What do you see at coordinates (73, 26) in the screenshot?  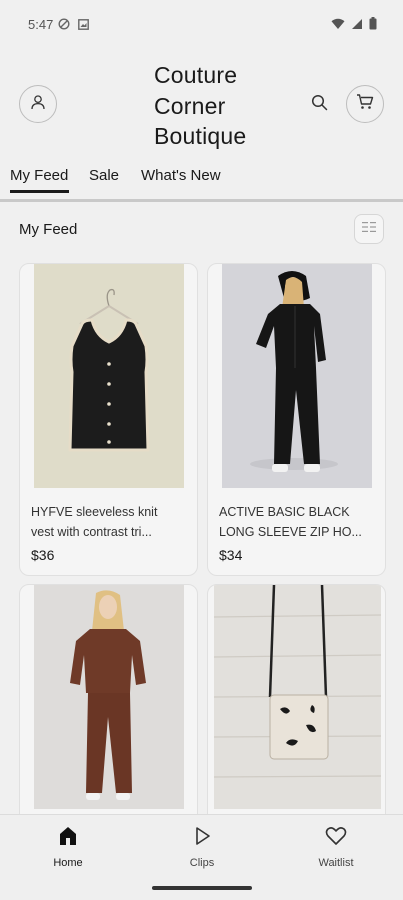 I see `status-left-icons` at bounding box center [73, 26].